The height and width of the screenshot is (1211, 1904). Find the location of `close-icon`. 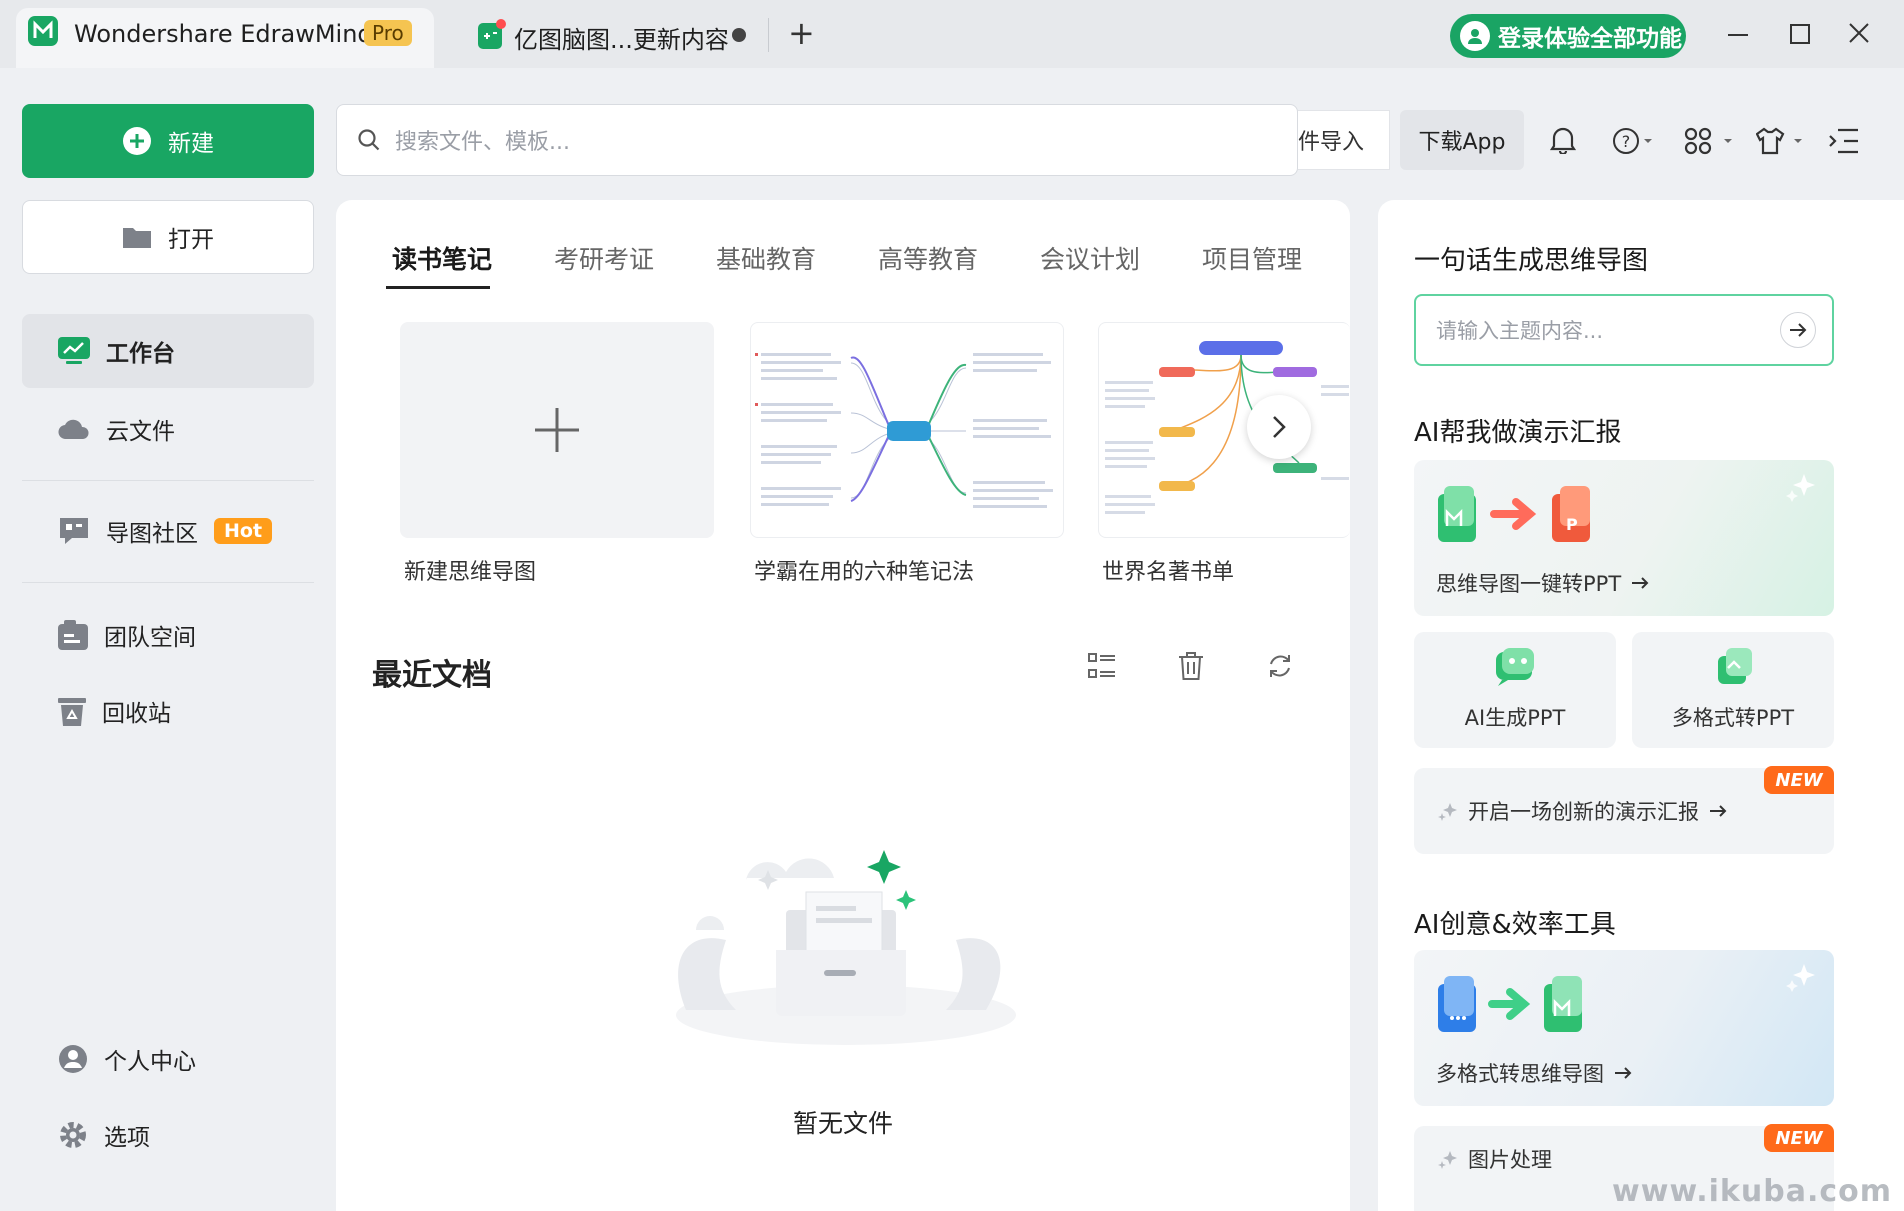

close-icon is located at coordinates (1859, 33).